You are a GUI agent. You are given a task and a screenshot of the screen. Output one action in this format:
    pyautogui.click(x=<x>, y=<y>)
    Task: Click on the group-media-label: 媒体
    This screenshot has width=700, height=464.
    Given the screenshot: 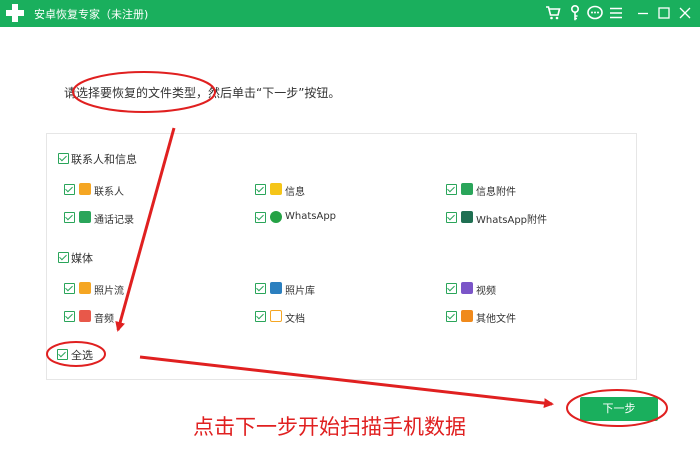 What is the action you would take?
    pyautogui.click(x=82, y=258)
    